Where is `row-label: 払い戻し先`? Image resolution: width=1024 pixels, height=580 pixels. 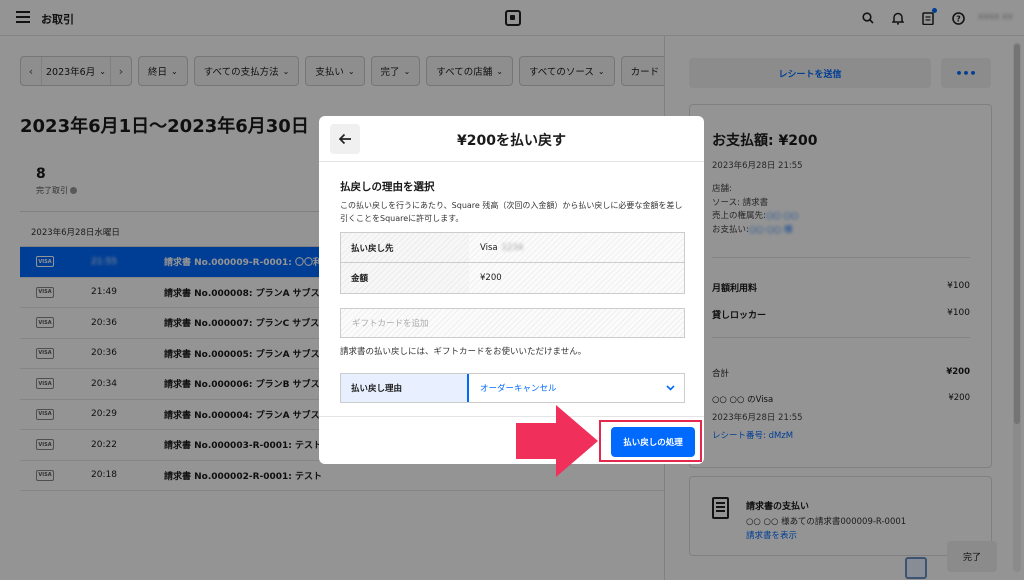 row-label: 払い戻し先 is located at coordinates (405, 247).